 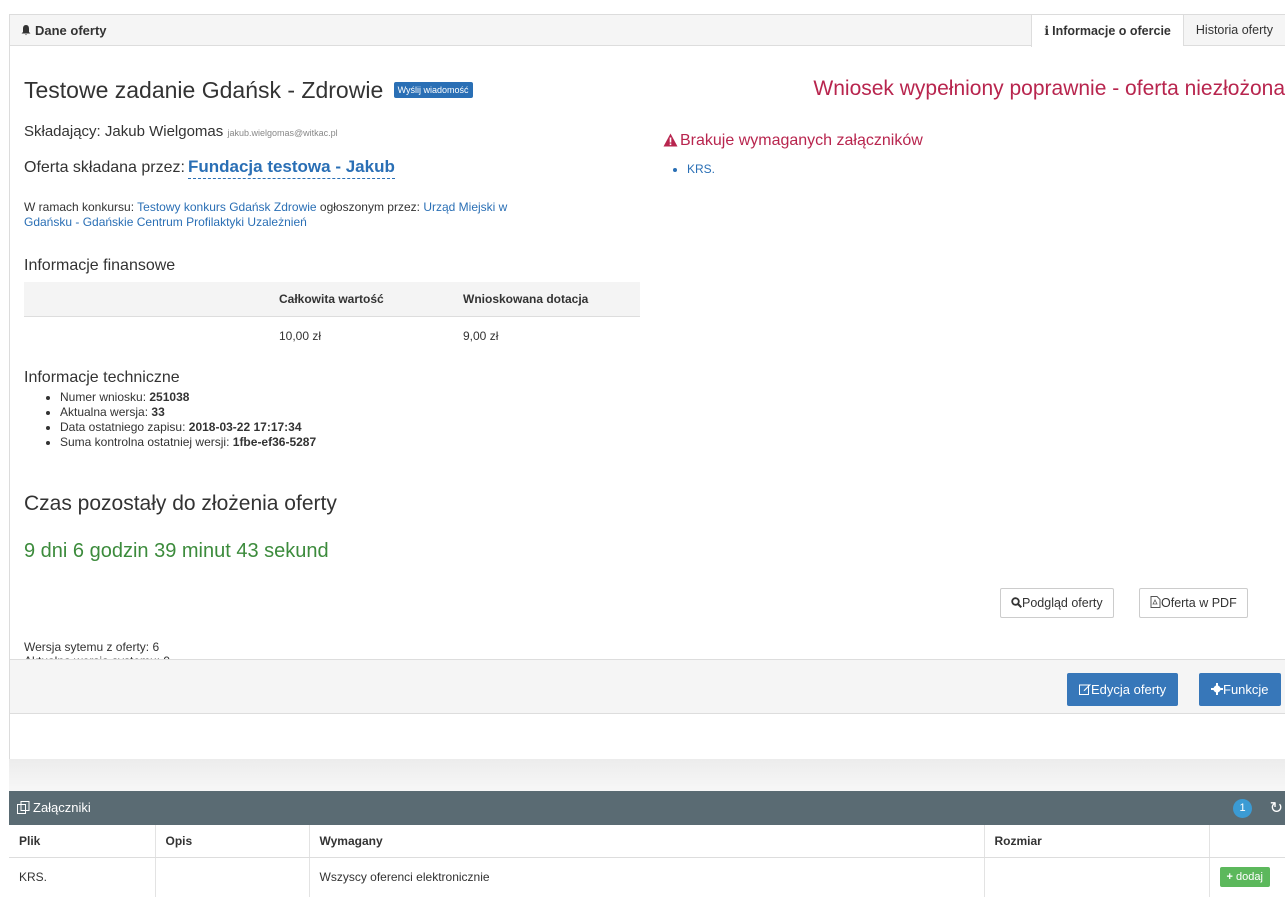 What do you see at coordinates (204, 90) in the screenshot?
I see `offer-title-text: Testowe zadanie Gdańsk - Zdrowie` at bounding box center [204, 90].